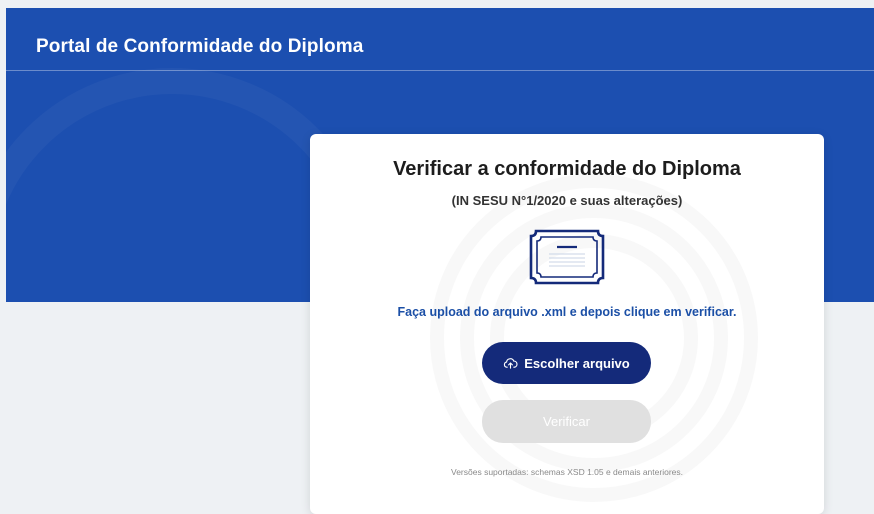 The image size is (874, 514). What do you see at coordinates (567, 257) in the screenshot?
I see `diploma-certificate-icon` at bounding box center [567, 257].